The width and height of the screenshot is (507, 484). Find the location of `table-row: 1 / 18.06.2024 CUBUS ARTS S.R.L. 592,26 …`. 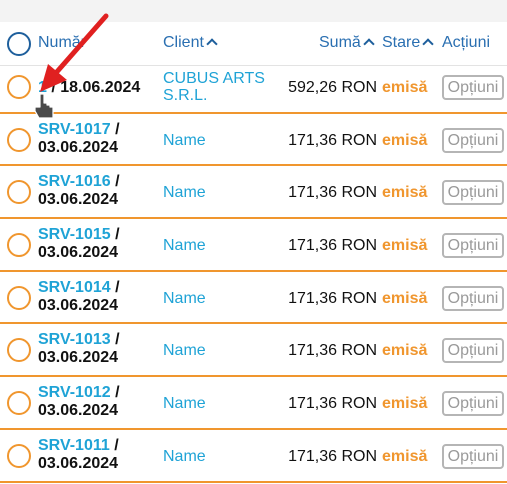

table-row: 1 / 18.06.2024 CUBUS ARTS S.R.L. 592,26 … is located at coordinates (253, 87).